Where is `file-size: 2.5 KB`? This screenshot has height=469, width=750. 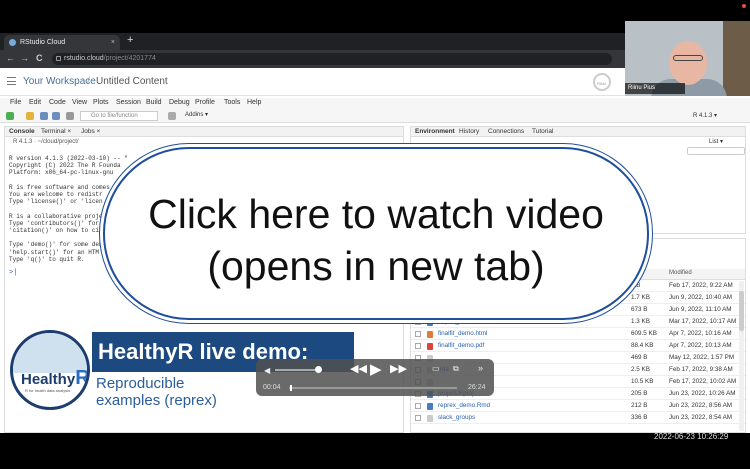 file-size: 2.5 KB is located at coordinates (640, 369).